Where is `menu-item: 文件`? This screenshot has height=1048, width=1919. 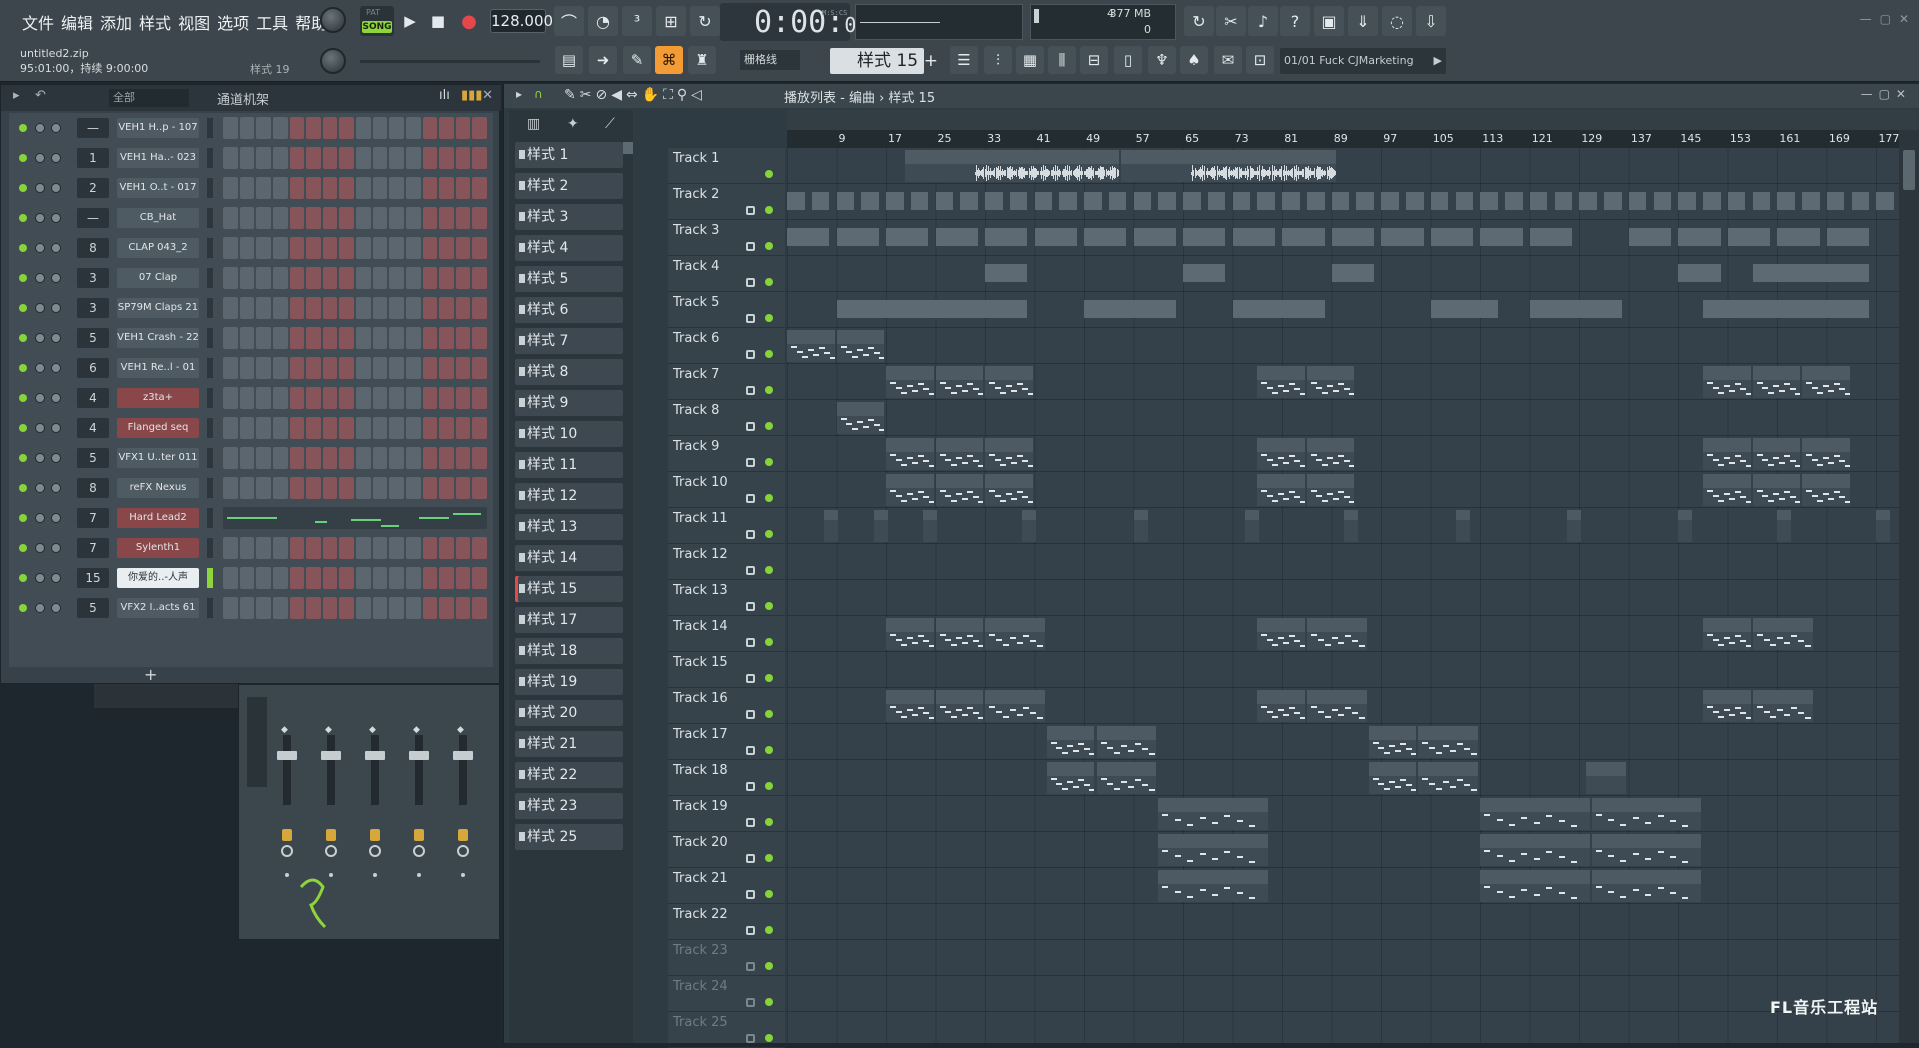
menu-item: 文件 is located at coordinates (38, 22).